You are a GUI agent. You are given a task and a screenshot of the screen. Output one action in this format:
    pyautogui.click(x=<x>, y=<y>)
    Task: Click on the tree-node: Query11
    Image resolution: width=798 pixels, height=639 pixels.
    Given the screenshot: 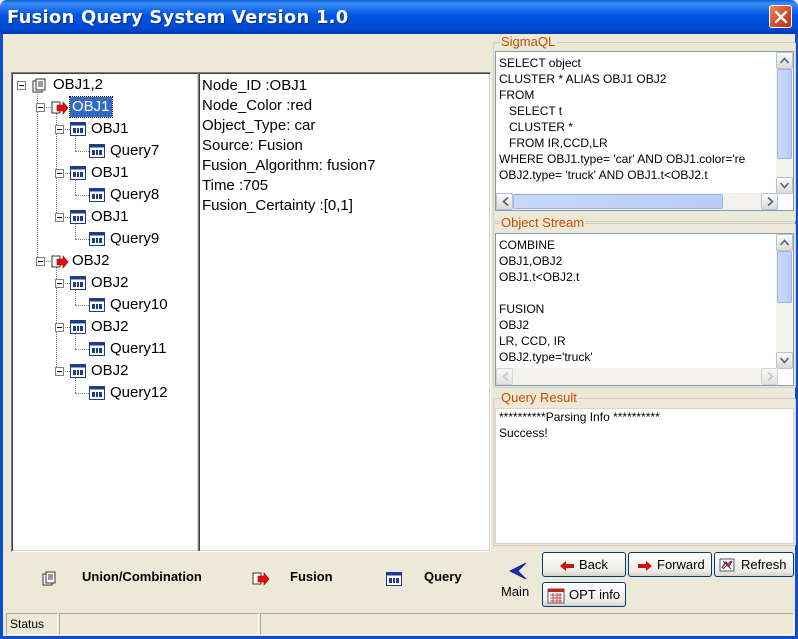 What is the action you would take?
    pyautogui.click(x=138, y=349)
    